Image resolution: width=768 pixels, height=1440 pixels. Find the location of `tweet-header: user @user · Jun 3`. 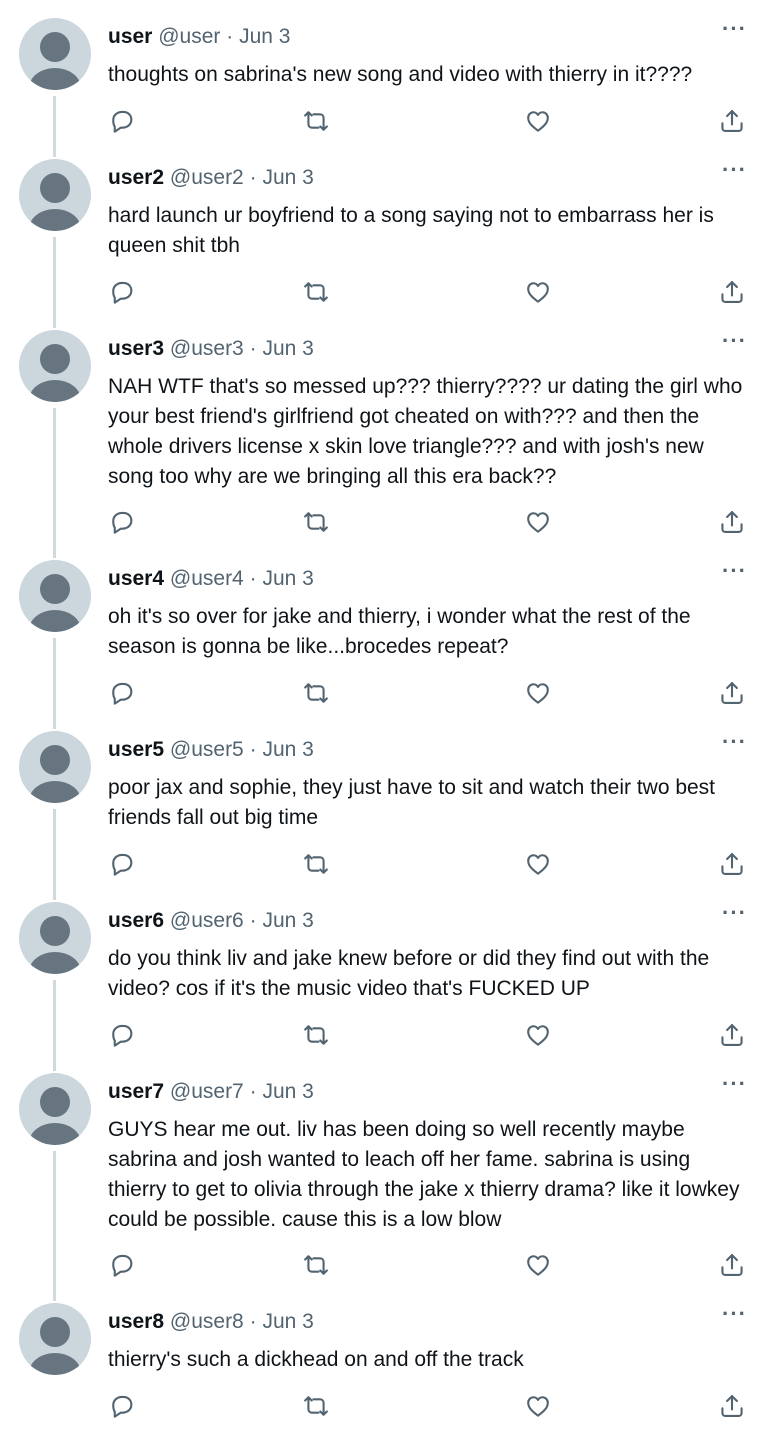

tweet-header: user @user · Jun 3 is located at coordinates (199, 37).